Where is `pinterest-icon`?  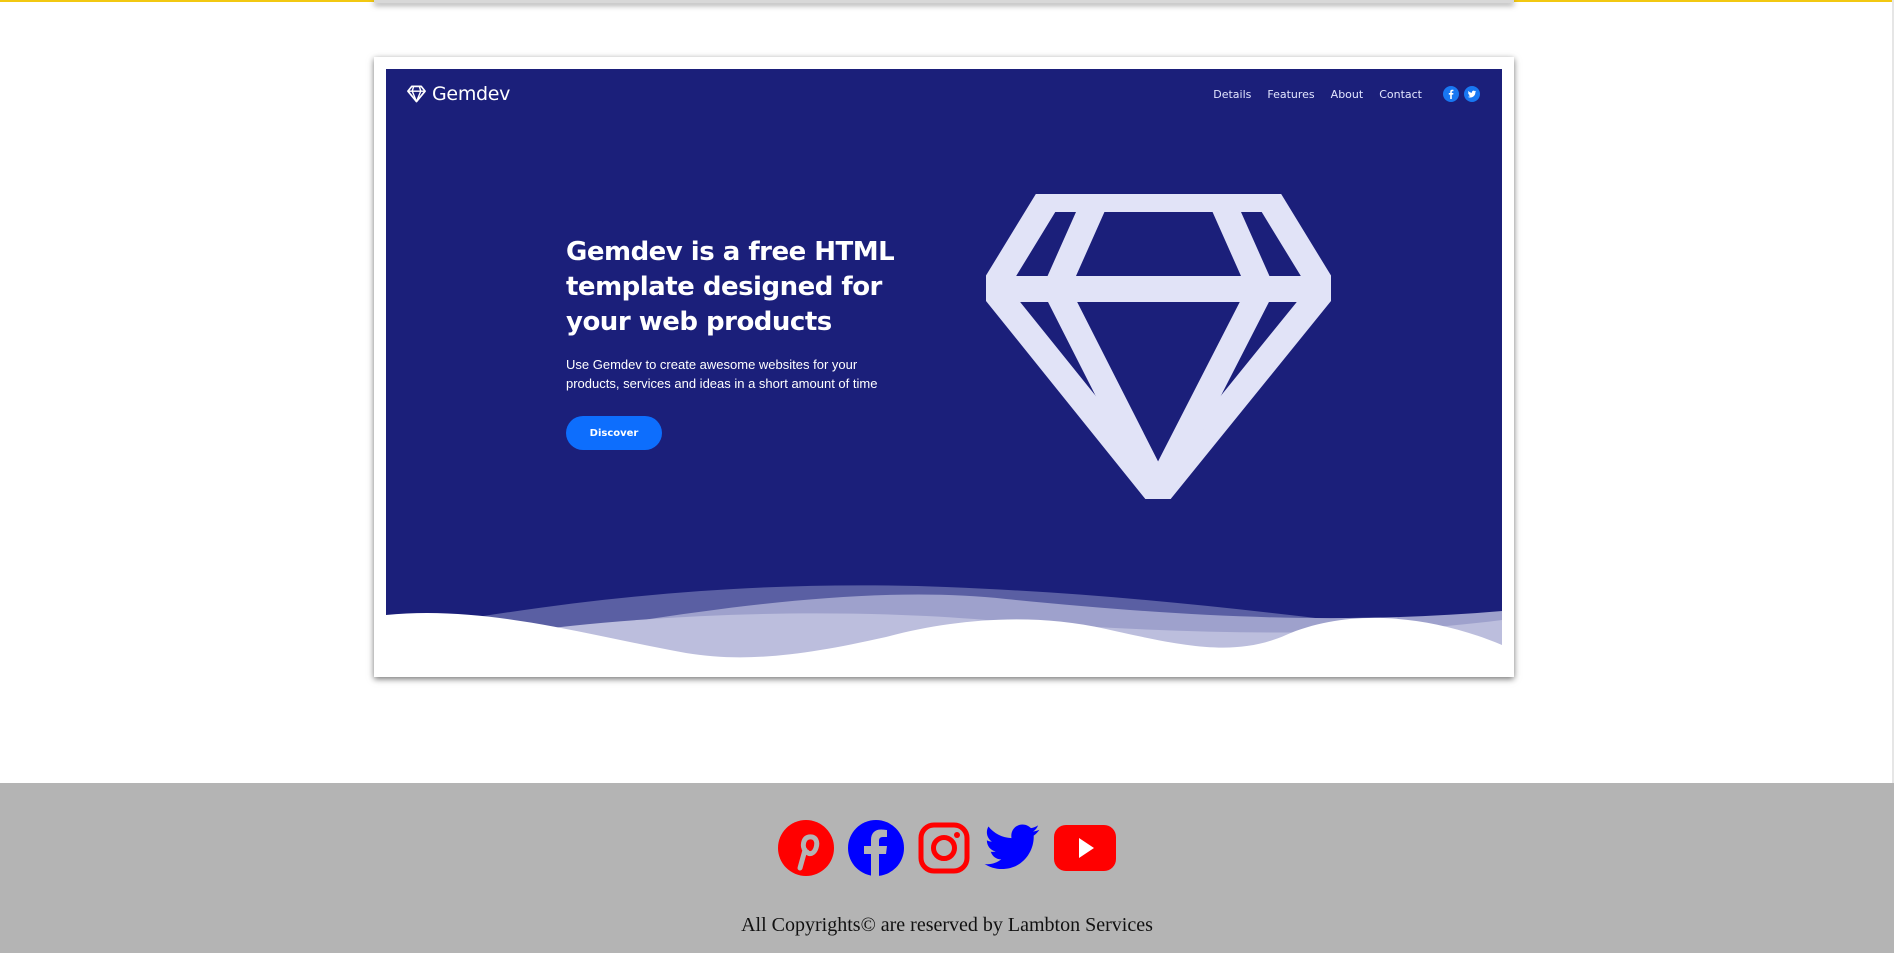
pinterest-icon is located at coordinates (806, 850).